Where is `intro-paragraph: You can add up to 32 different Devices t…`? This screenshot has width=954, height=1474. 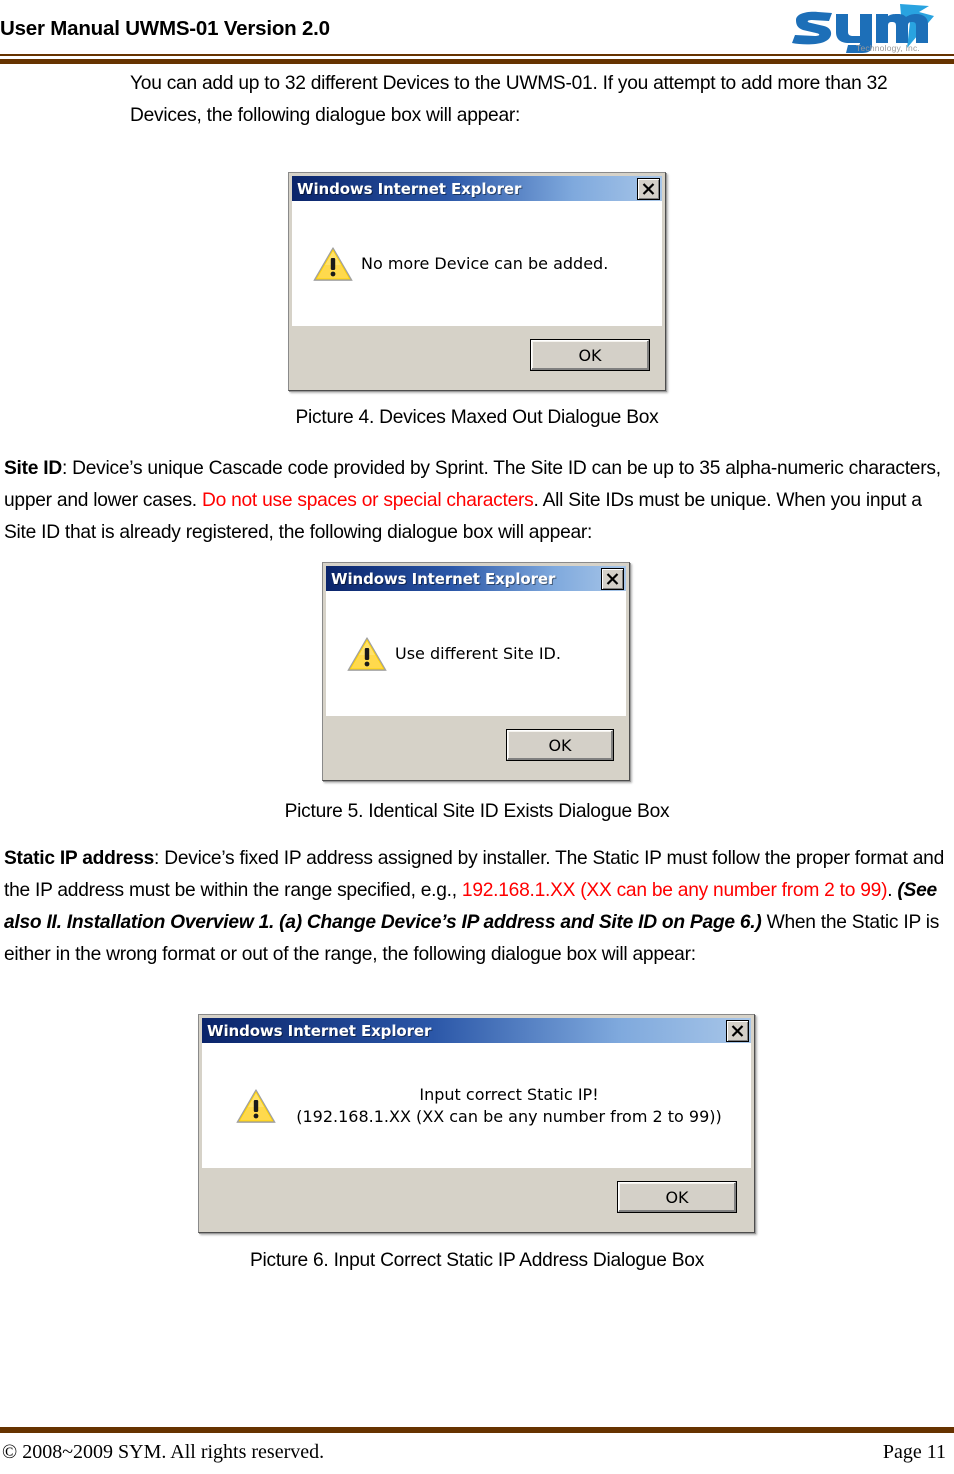 intro-paragraph: You can add up to 32 different Devices t… is located at coordinates (509, 99).